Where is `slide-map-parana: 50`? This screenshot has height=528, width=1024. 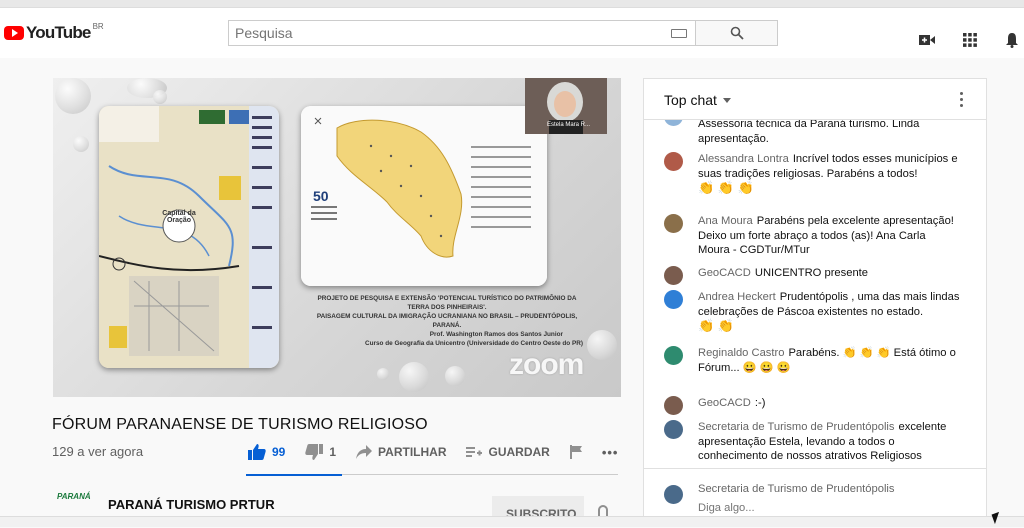
slide-map-parana: 50 is located at coordinates (424, 196).